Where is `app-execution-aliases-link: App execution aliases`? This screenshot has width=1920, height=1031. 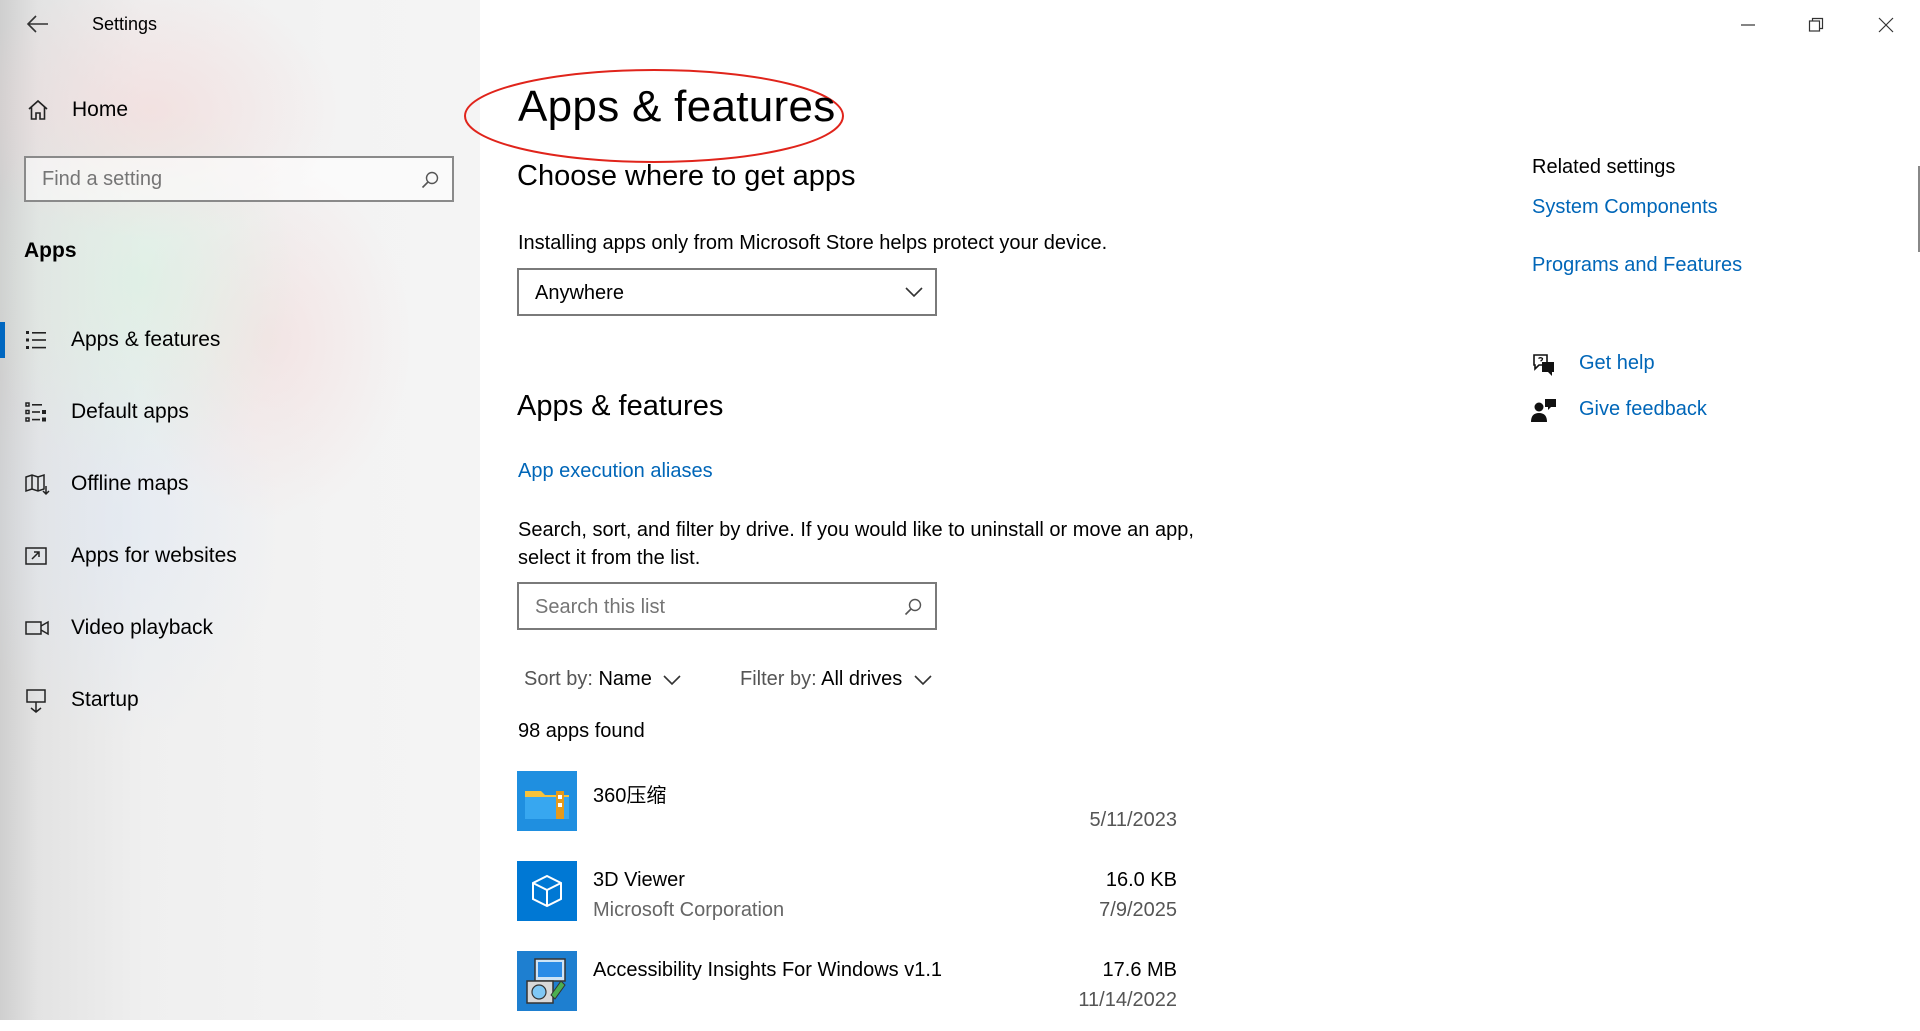
app-execution-aliases-link: App execution aliases is located at coordinates (615, 471).